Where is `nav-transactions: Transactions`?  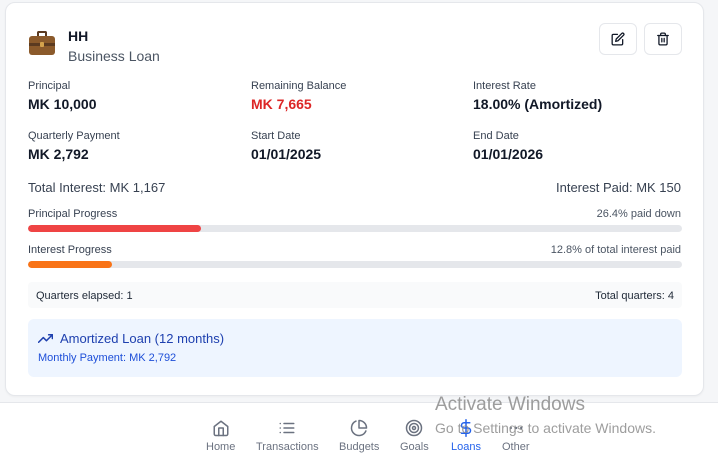
nav-transactions: Transactions is located at coordinates (287, 436).